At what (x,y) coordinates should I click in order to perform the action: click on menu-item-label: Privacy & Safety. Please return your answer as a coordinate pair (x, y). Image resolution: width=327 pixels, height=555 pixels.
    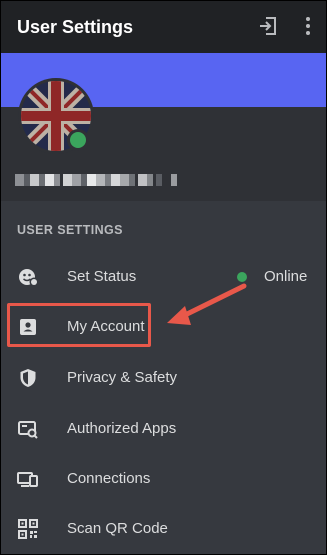
    Looking at the image, I should click on (122, 377).